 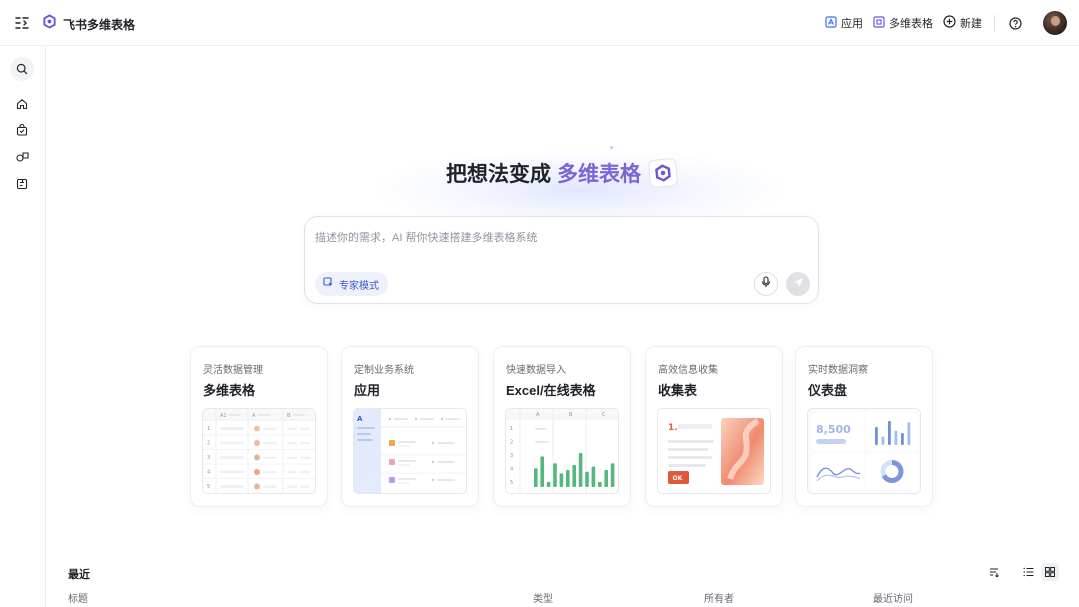 I want to click on expert-mode-icon, so click(x=328, y=284).